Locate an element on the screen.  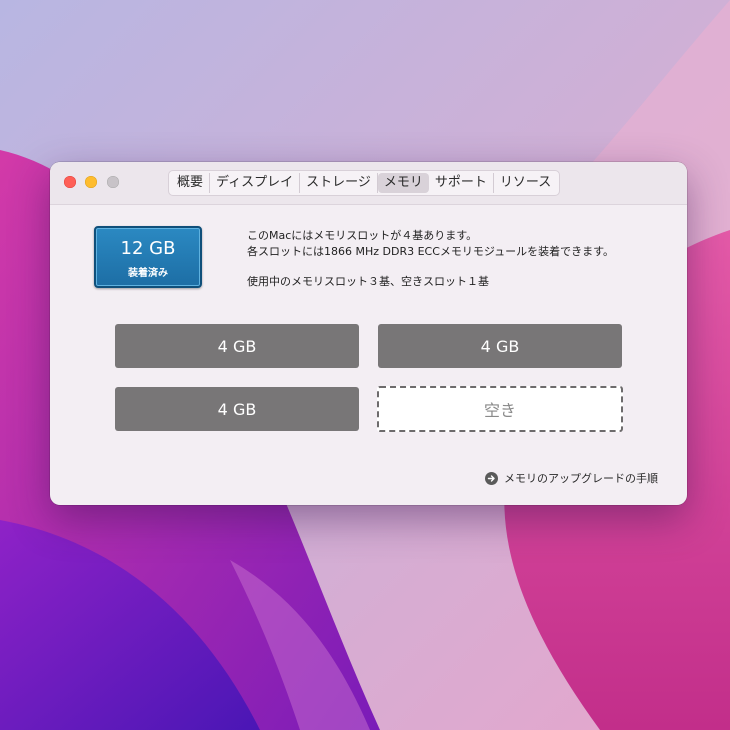
memory-upgrade-label: メモリのアップグレードの手順 is located at coordinates (581, 478).